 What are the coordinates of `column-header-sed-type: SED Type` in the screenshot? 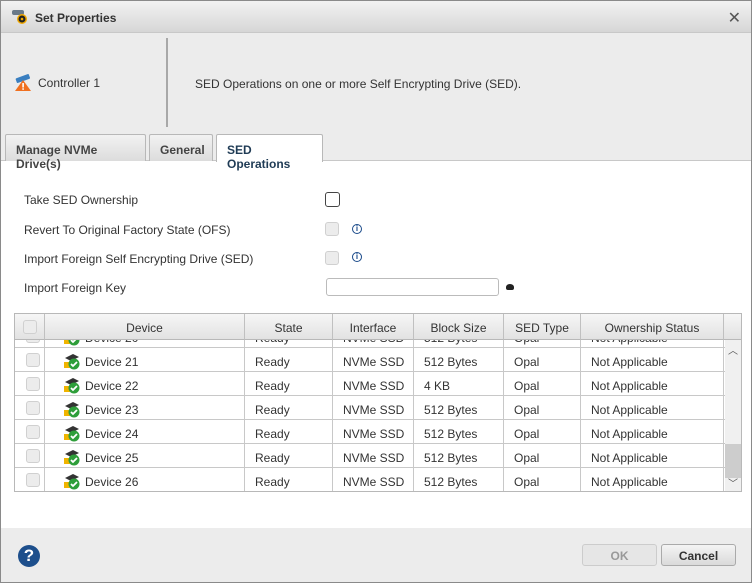 It's located at (542, 327).